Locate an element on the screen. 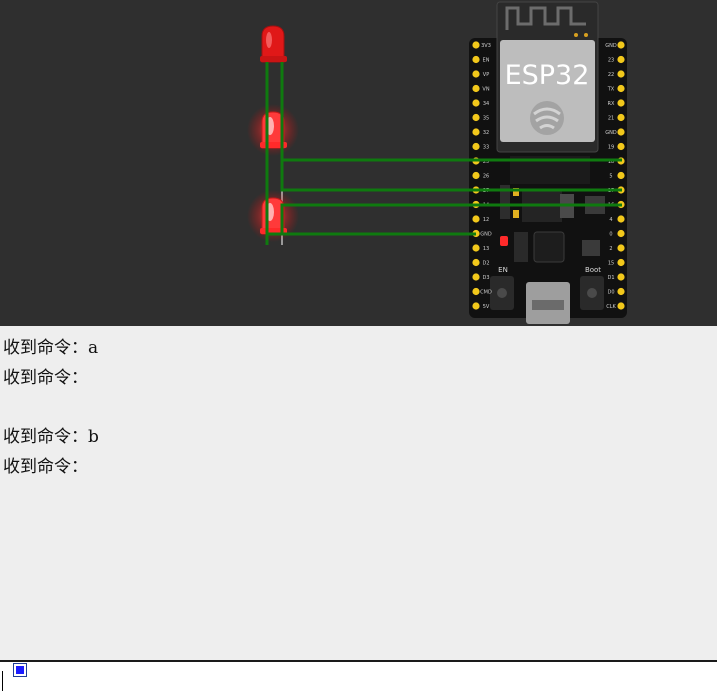 The height and width of the screenshot is (699, 717). right-pin-label: 5 is located at coordinates (610, 177).